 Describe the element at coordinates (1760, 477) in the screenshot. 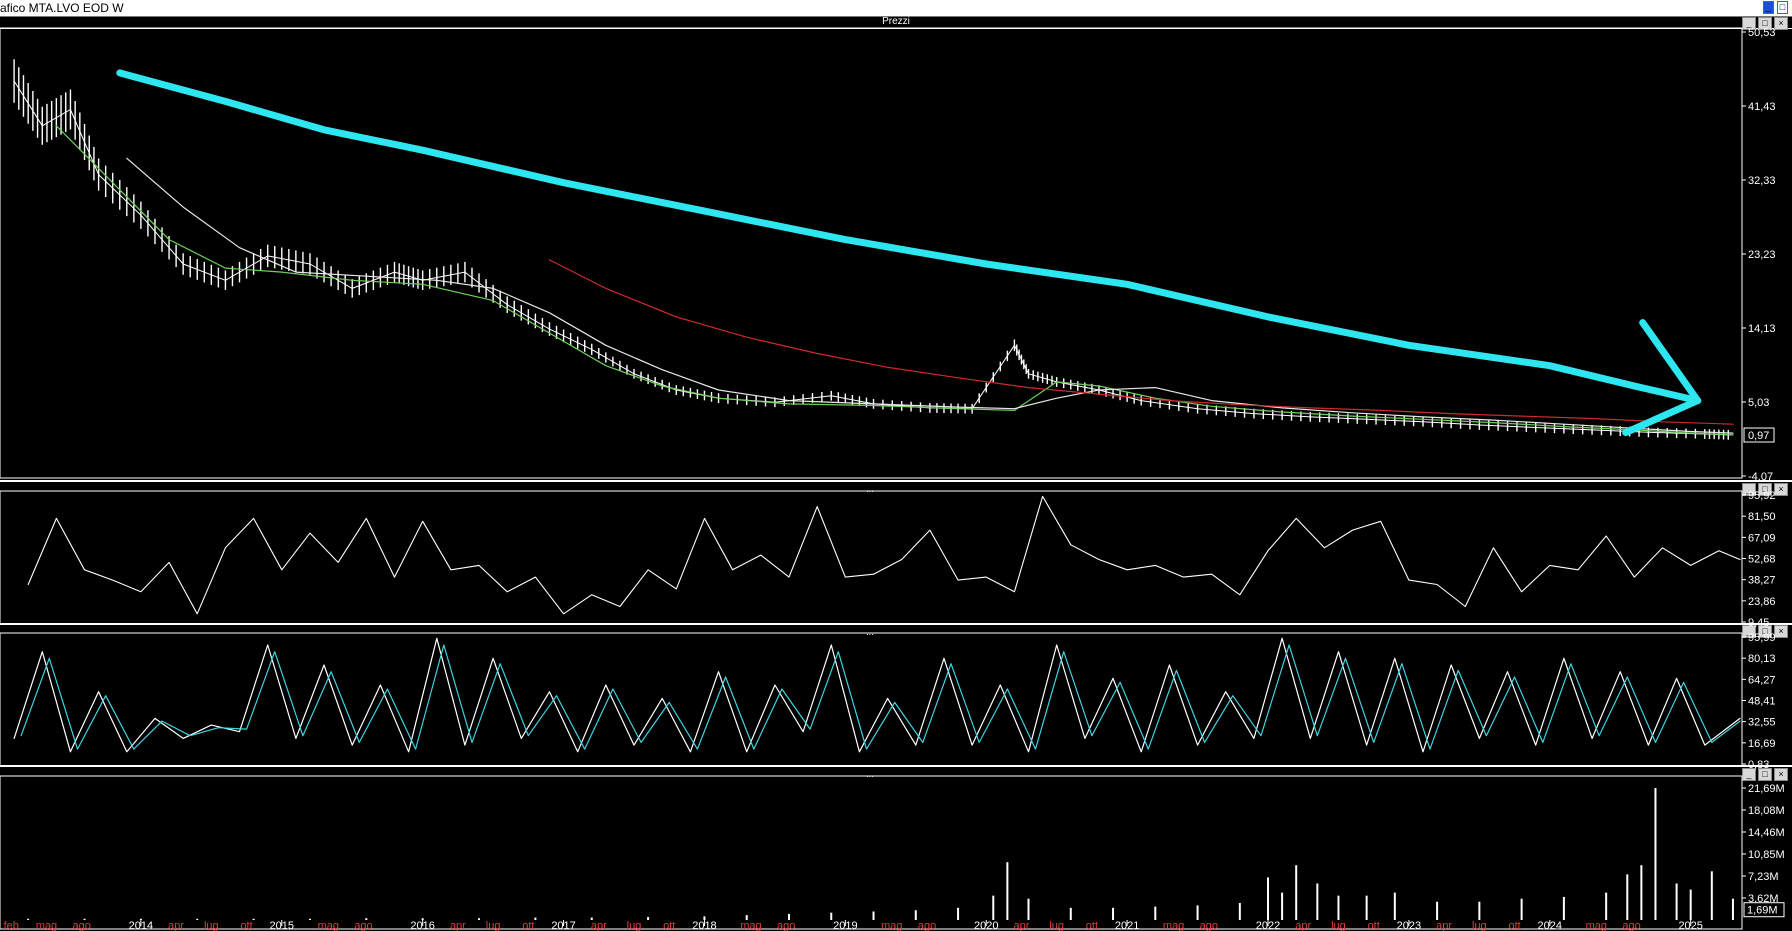

I see `price-ytick-label: -4,07` at that location.